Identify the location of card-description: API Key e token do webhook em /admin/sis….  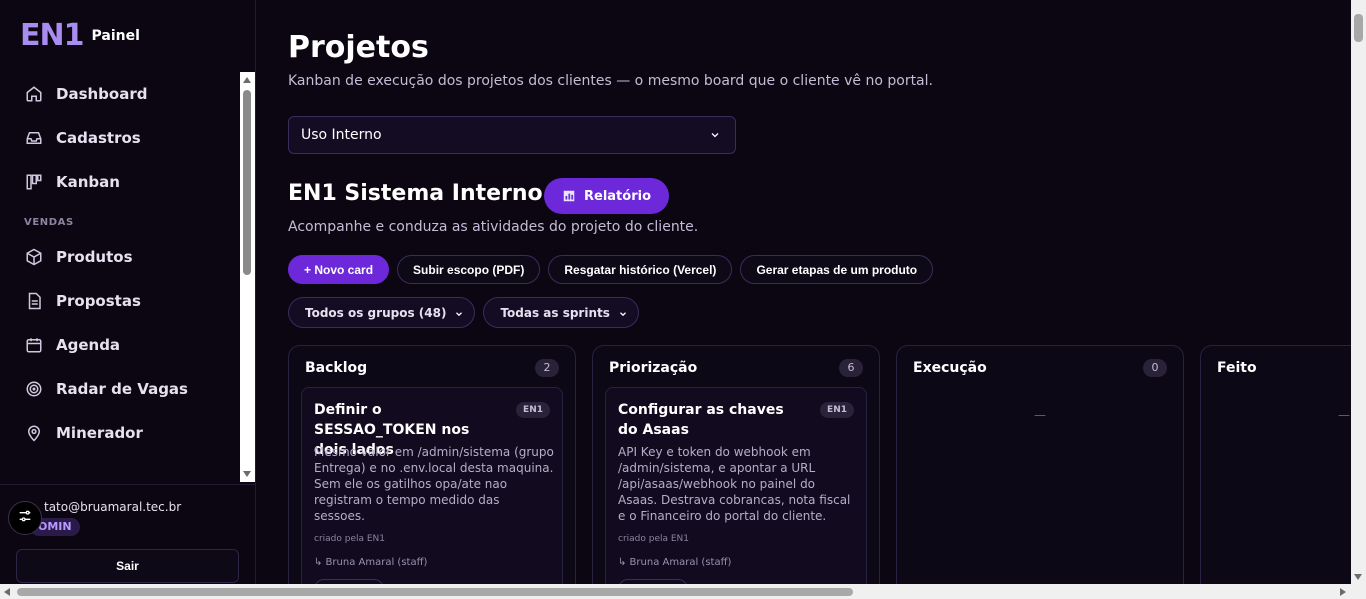
(734, 484).